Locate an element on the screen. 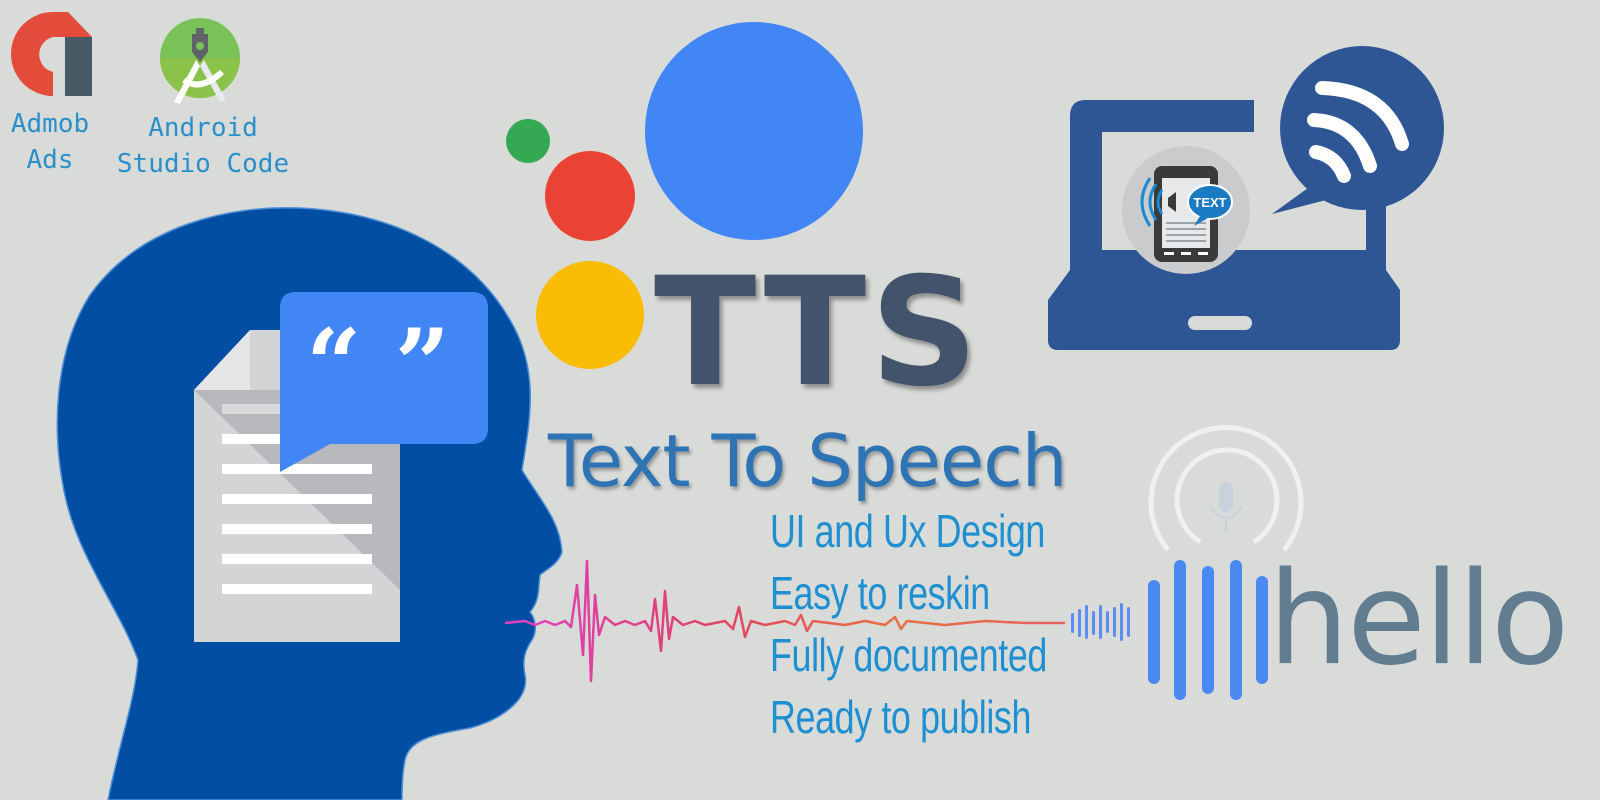  microphone-icon is located at coordinates (1226, 507).